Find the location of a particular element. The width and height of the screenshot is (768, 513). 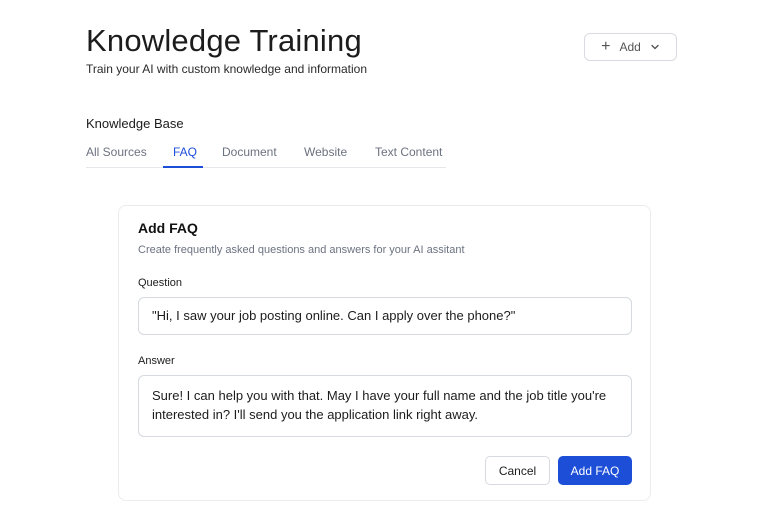

answer-label: Answer is located at coordinates (156, 361).